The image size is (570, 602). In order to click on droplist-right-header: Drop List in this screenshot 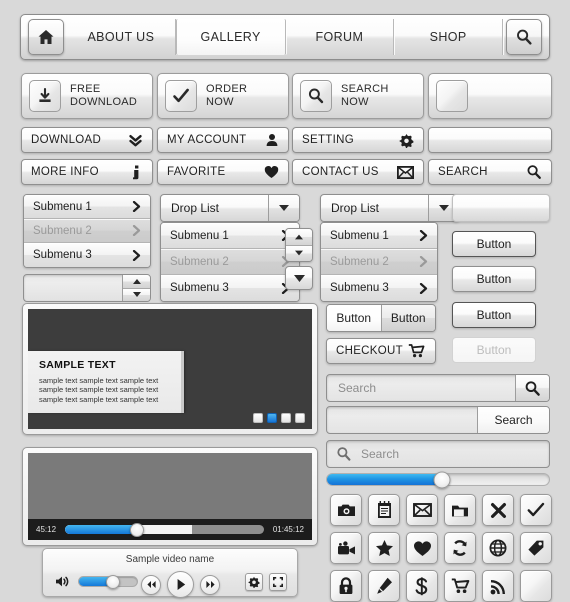, I will do `click(390, 208)`.